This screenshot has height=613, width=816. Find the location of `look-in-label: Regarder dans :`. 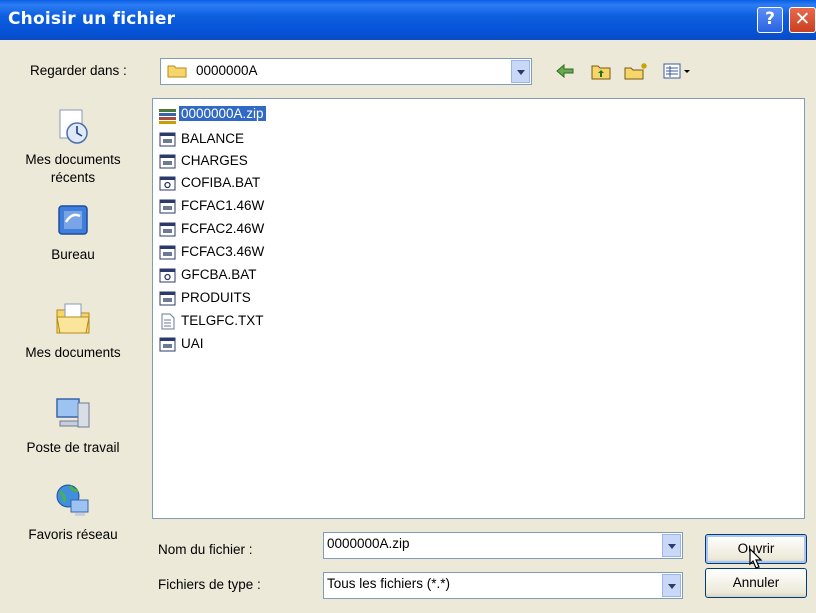

look-in-label: Regarder dans : is located at coordinates (78, 70).